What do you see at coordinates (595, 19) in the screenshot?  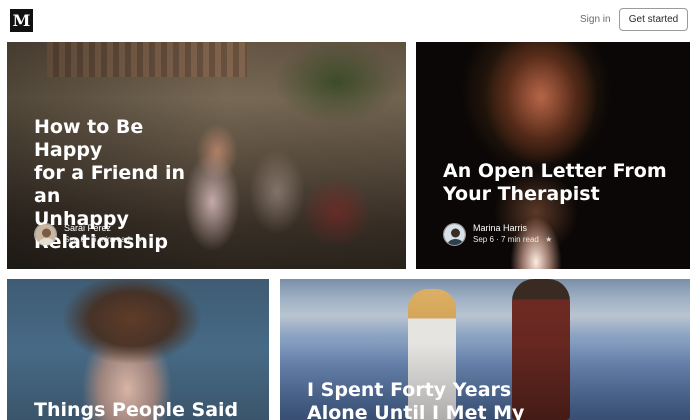 I see `sign-in-link: Sign in` at bounding box center [595, 19].